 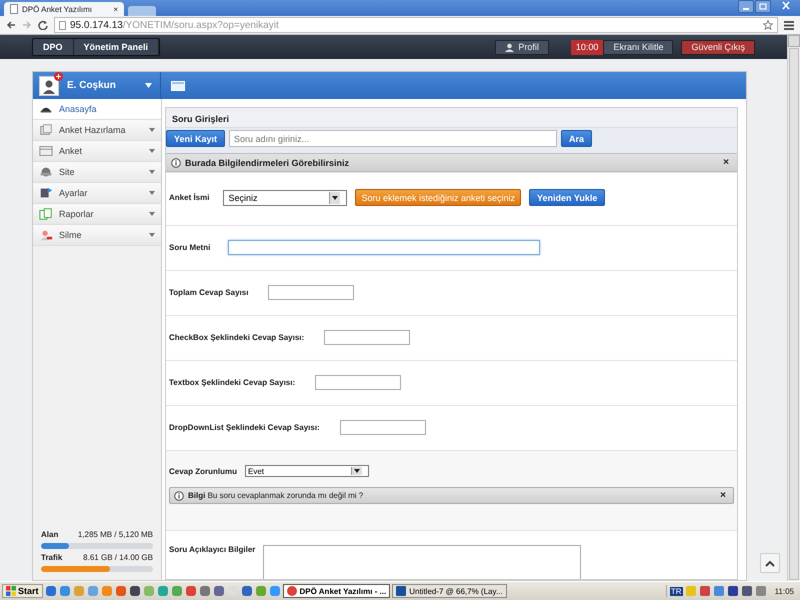 I want to click on breadcrumb-item: DPO, so click(x=53, y=47).